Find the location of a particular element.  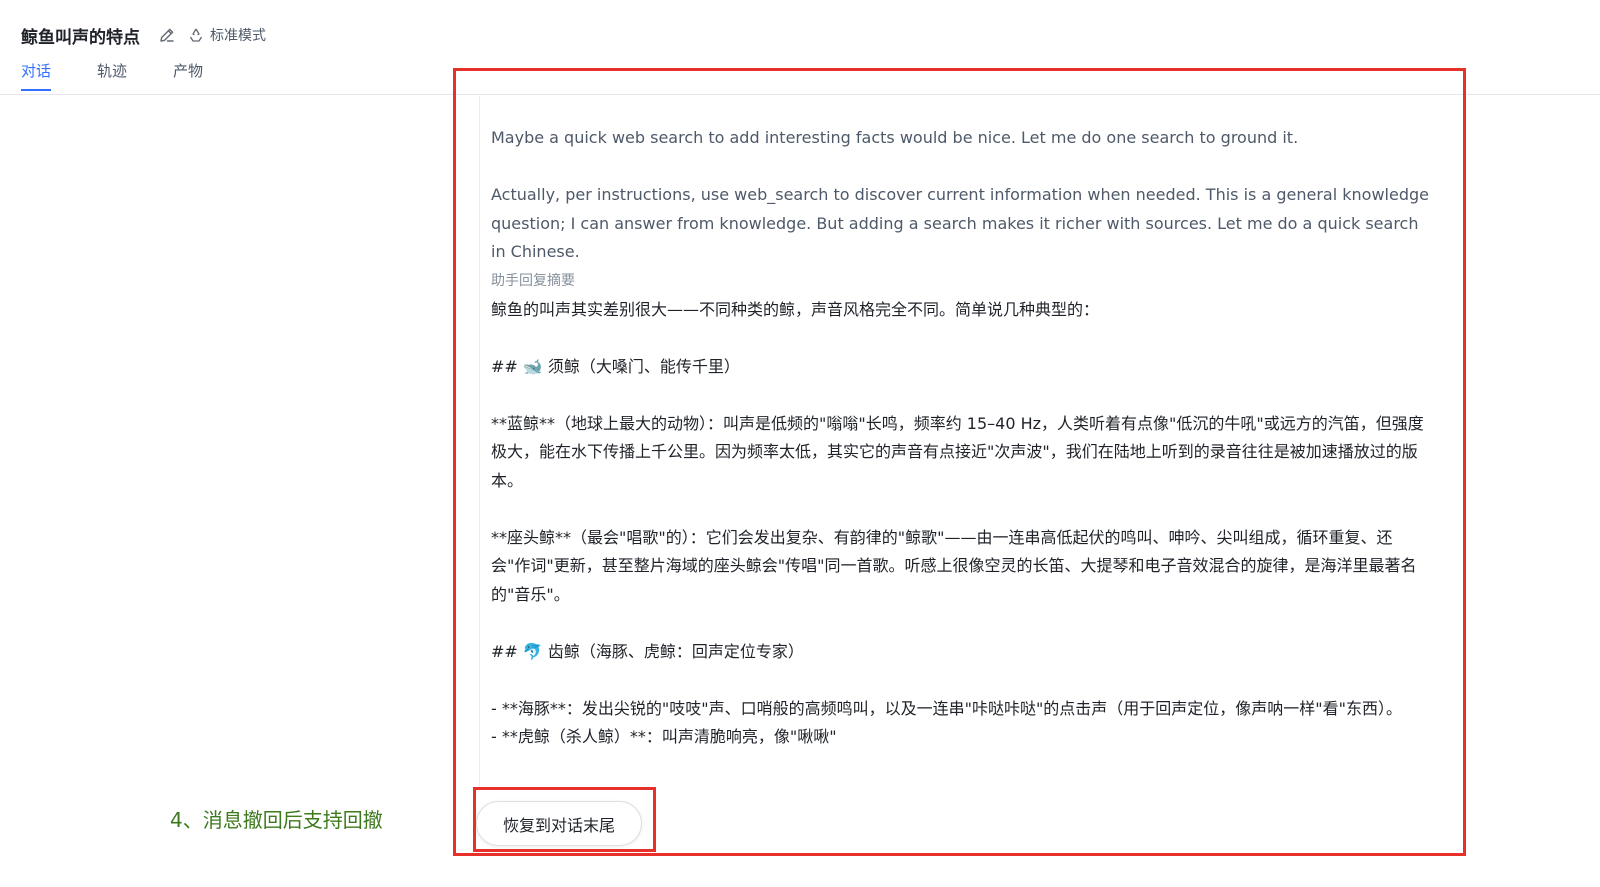

mode-label: 标准模式 is located at coordinates (238, 36).